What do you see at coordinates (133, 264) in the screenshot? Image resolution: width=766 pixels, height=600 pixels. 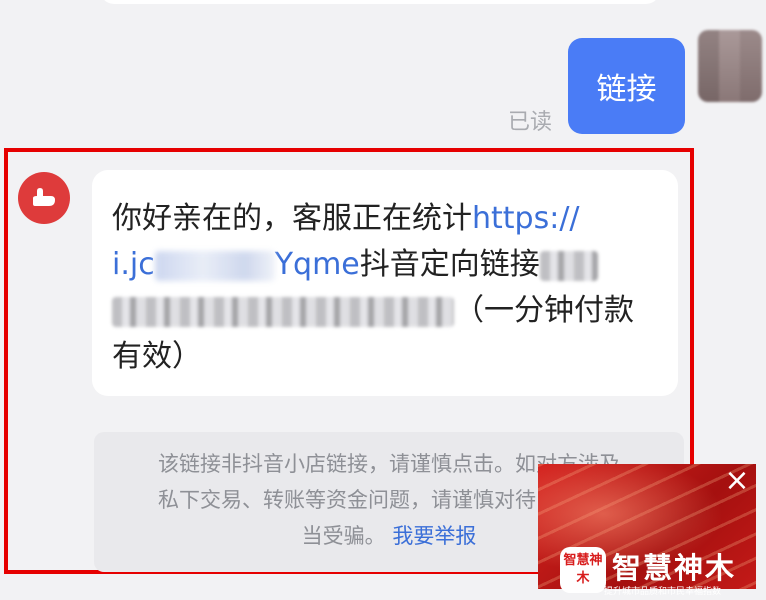 I see `message-link-mid: i.jc` at bounding box center [133, 264].